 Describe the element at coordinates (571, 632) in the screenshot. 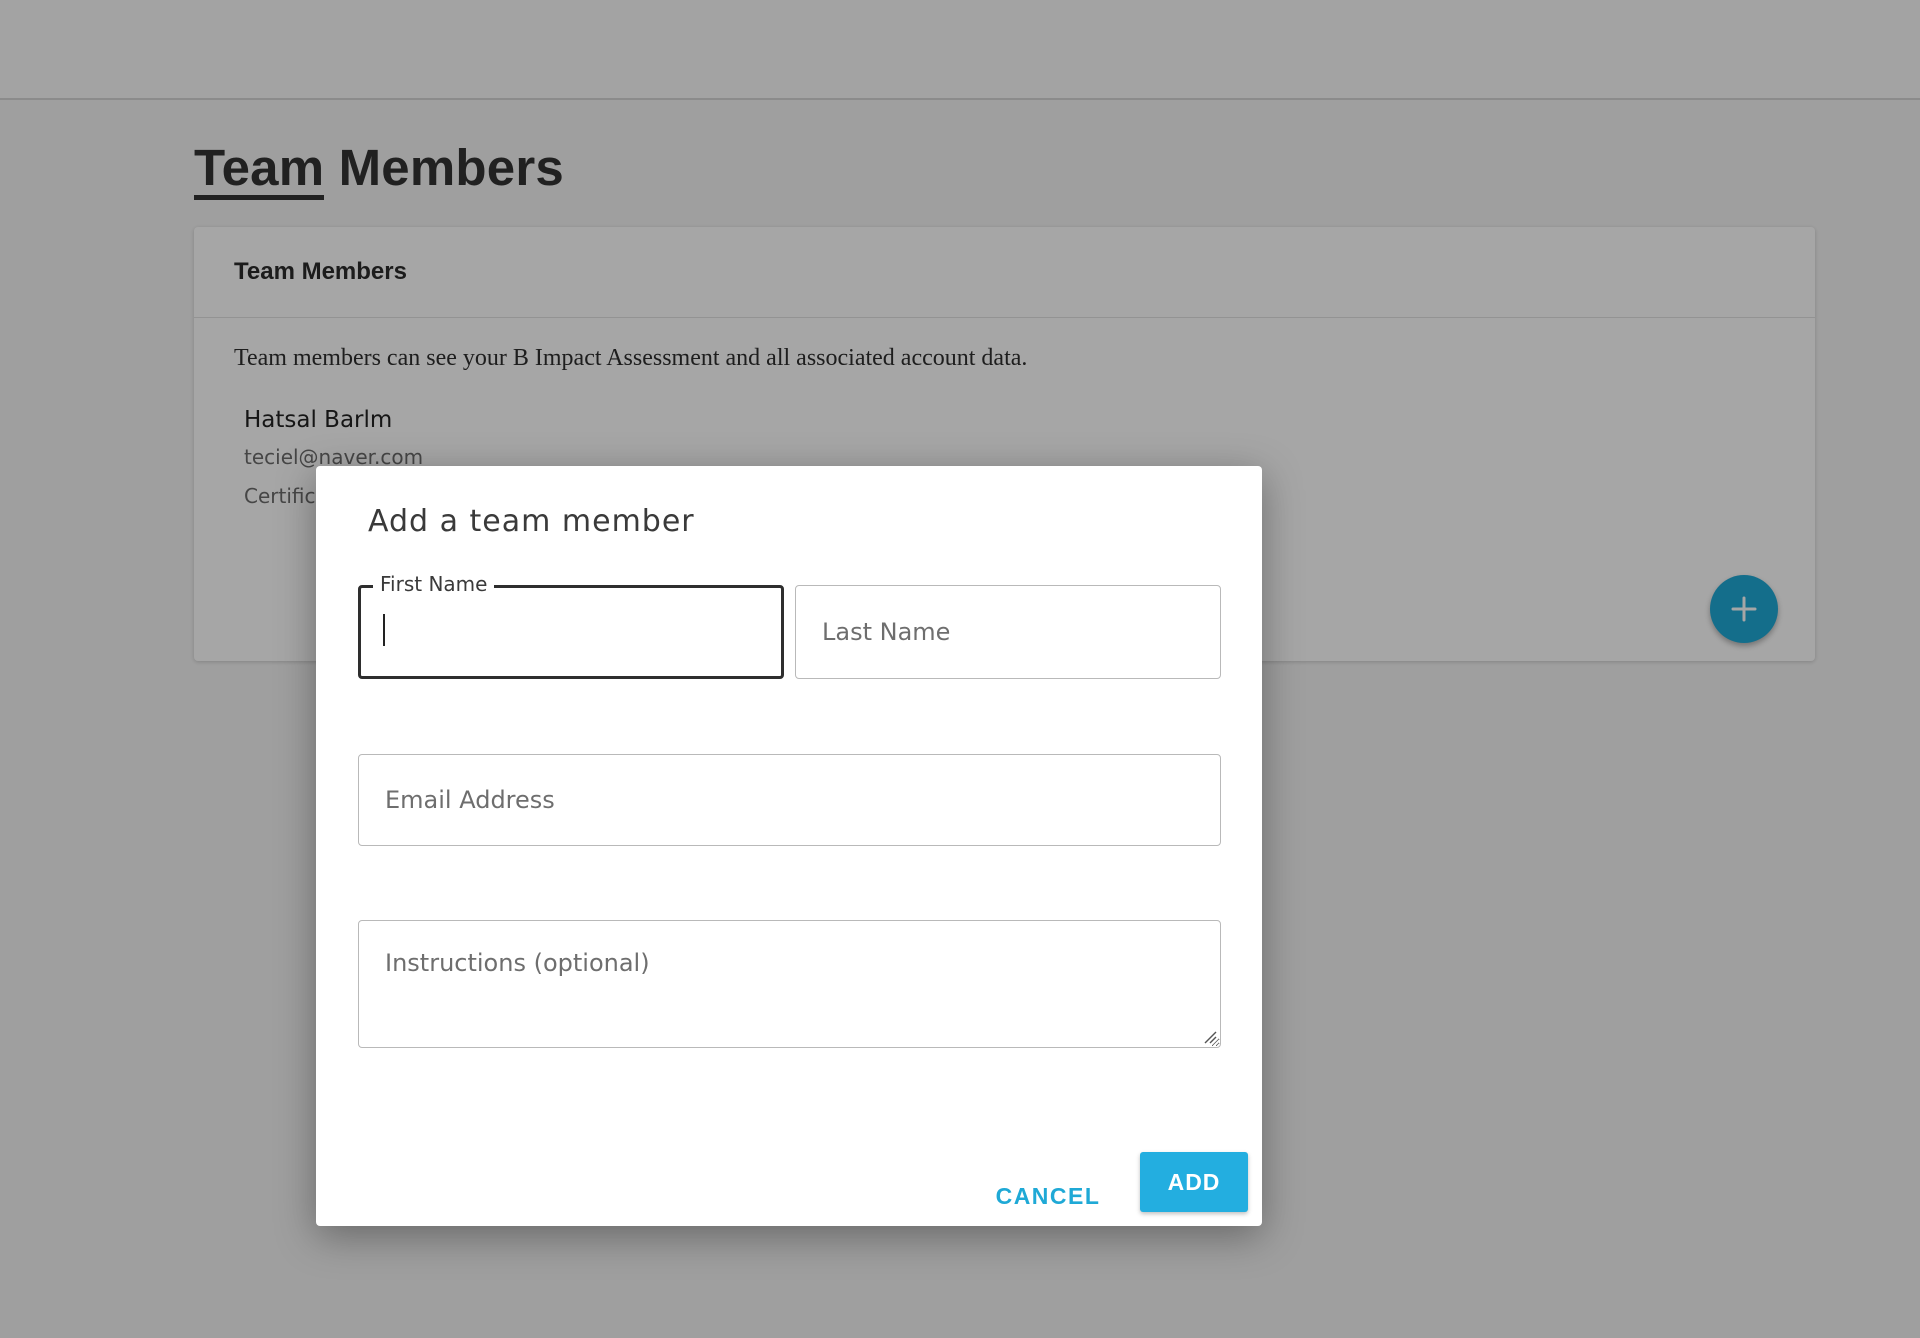

I see `first-name-input` at that location.